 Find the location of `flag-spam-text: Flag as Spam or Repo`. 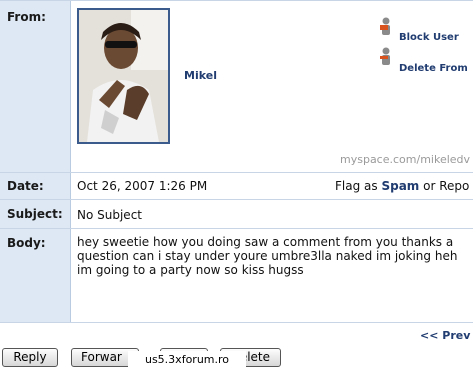

flag-spam-text: Flag as Spam or Repo is located at coordinates (402, 186).